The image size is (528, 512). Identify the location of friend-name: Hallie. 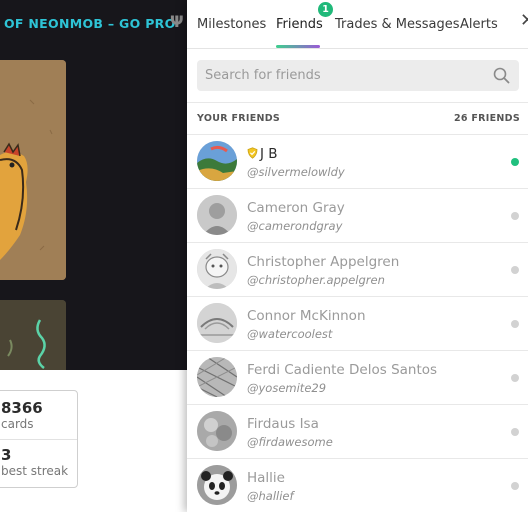
(266, 478).